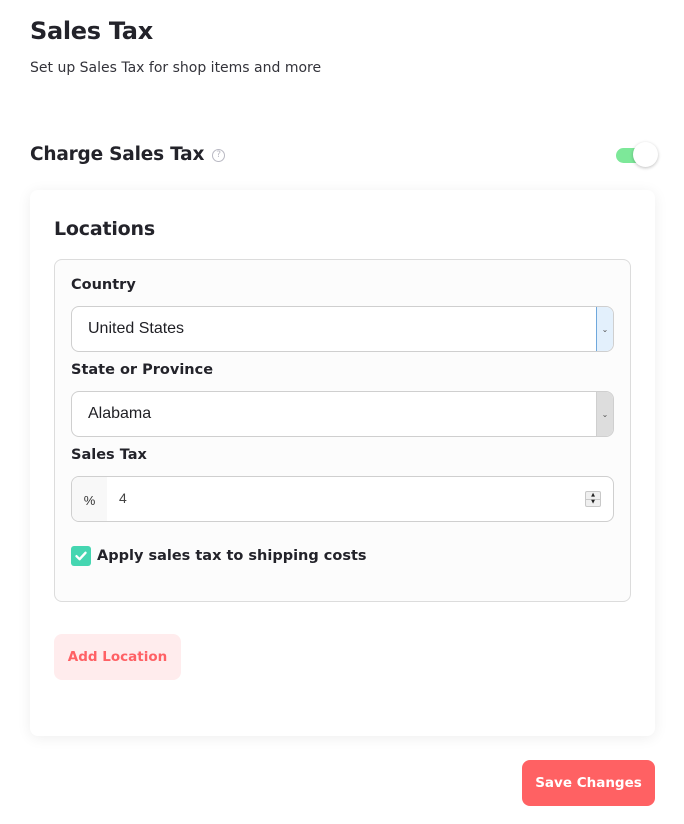 This screenshot has height=824, width=684. I want to click on state-label: State or Province, so click(142, 370).